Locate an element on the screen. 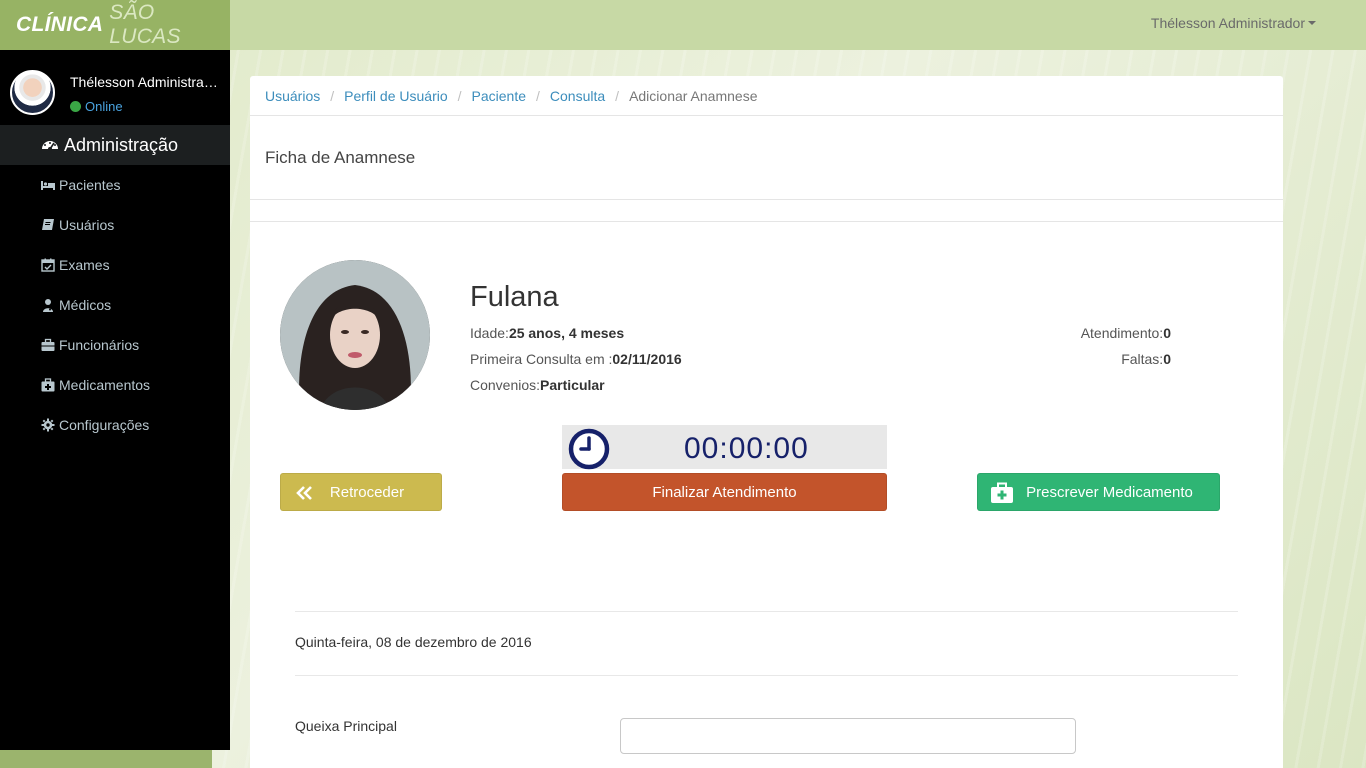 This screenshot has height=768, width=1366. user-md-icon is located at coordinates (47, 305).